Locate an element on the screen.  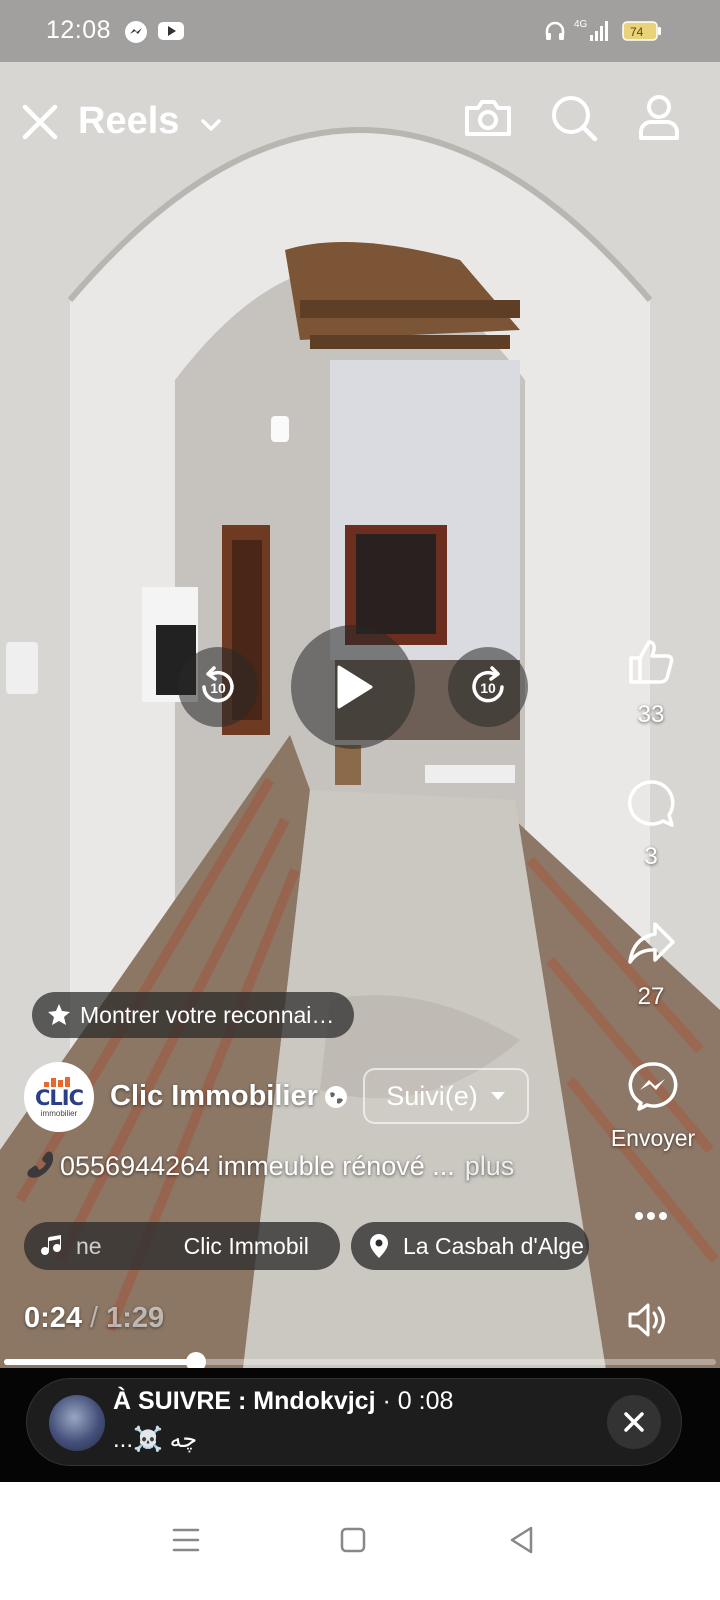
comment-count: 3 is located at coordinates (651, 856).